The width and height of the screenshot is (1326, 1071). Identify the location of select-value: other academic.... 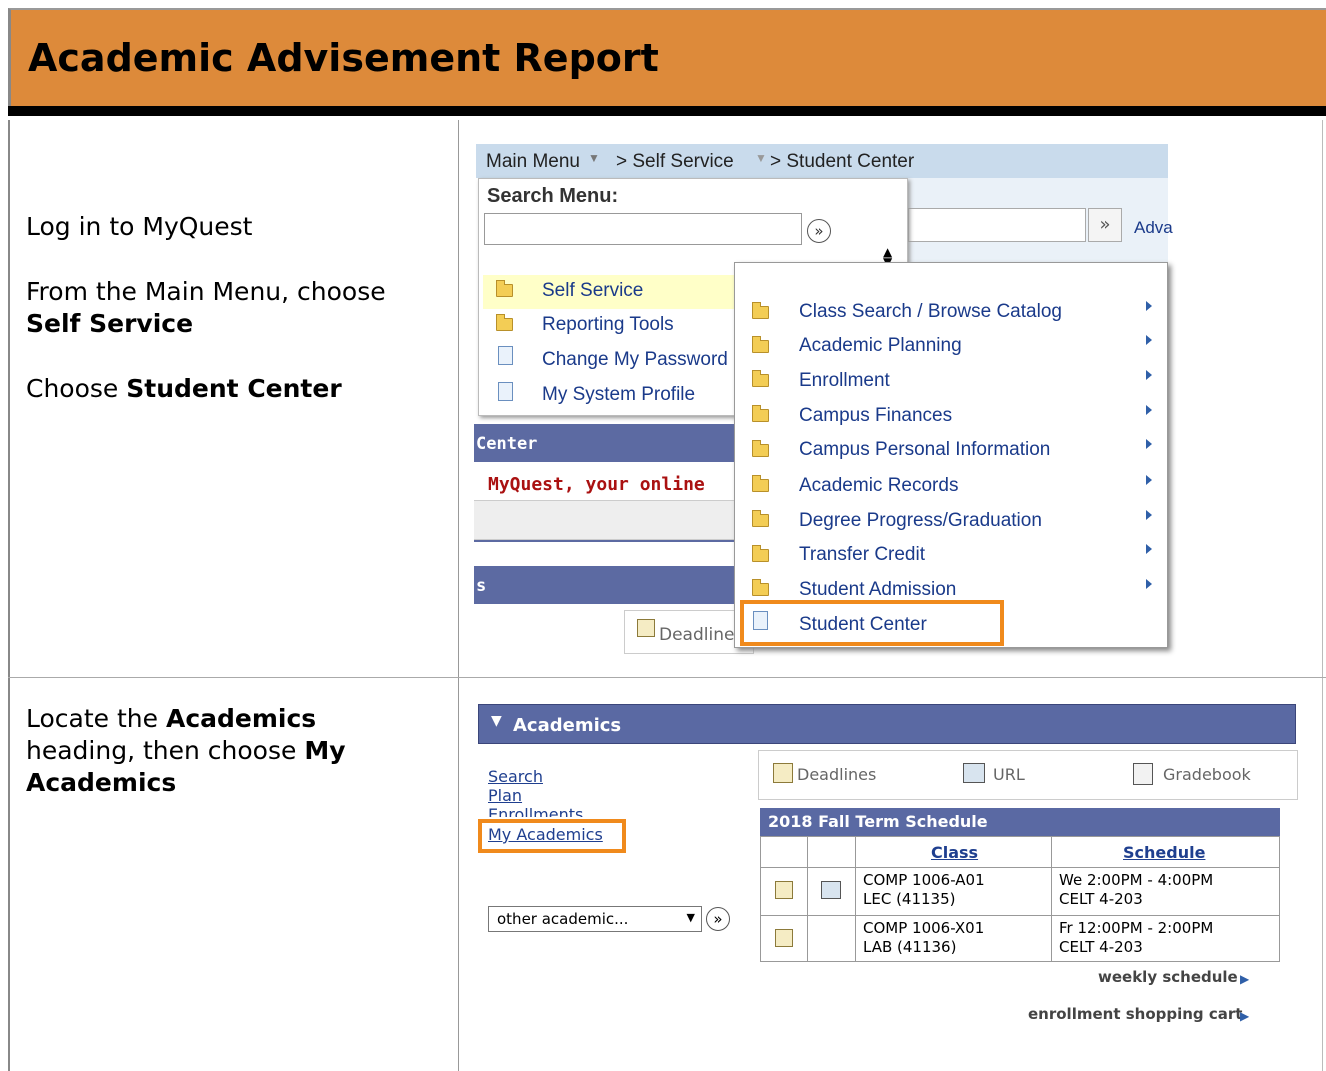
(563, 919).